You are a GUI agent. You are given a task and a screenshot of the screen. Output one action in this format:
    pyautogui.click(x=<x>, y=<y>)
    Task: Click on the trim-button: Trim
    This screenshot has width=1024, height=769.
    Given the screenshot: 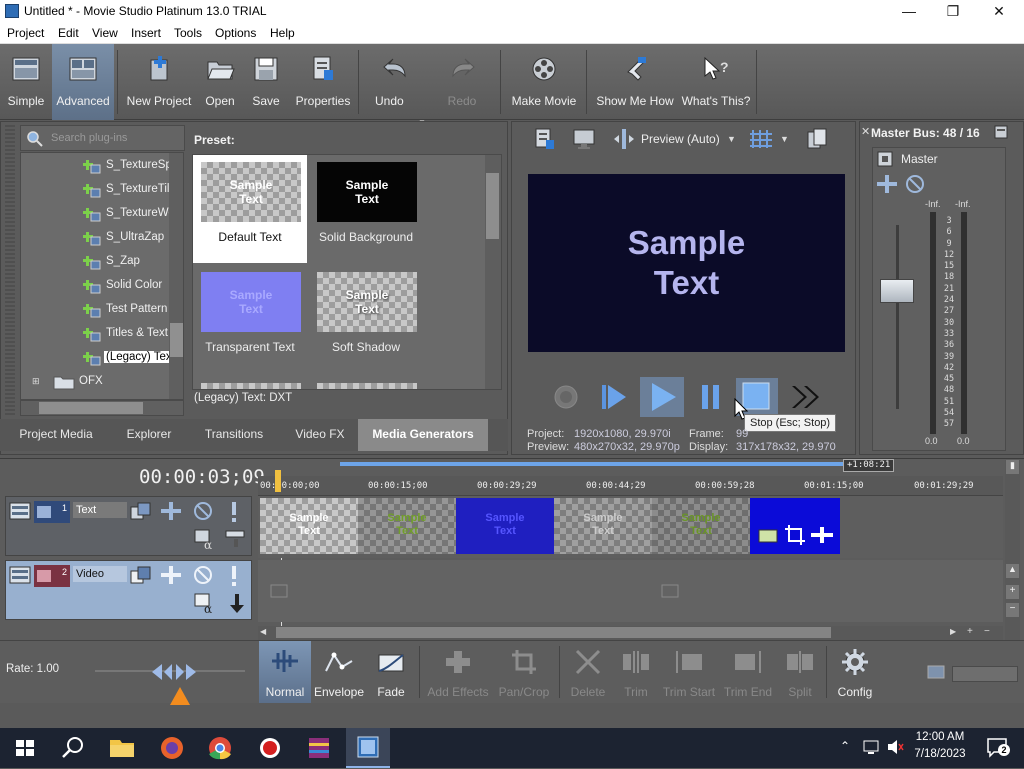 What is the action you would take?
    pyautogui.click(x=636, y=672)
    